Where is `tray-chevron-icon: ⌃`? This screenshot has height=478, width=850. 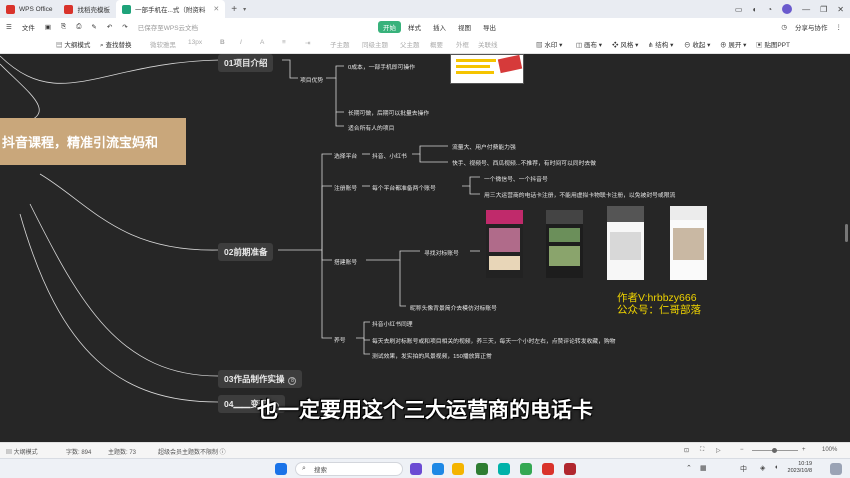
tray-chevron-icon: ⌃ is located at coordinates (689, 468).